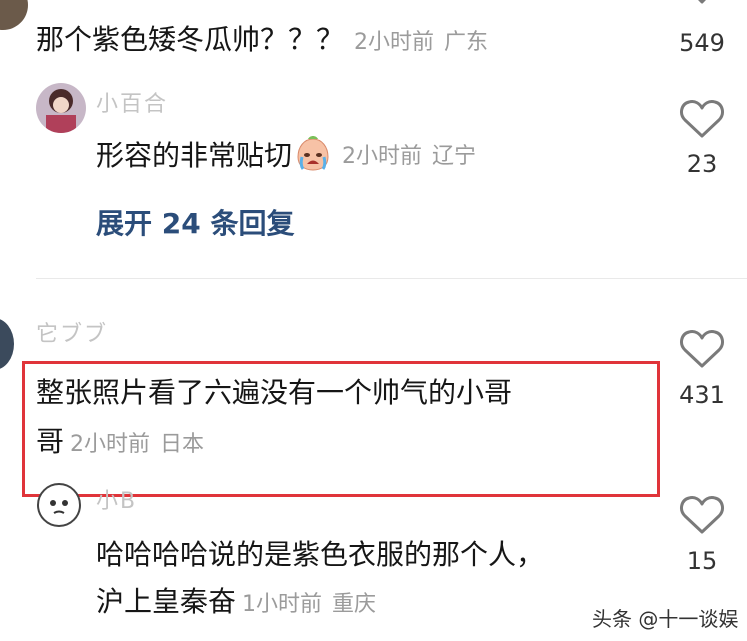 Image resolution: width=747 pixels, height=641 pixels. What do you see at coordinates (702, 43) in the screenshot?
I see `like-count: 549` at bounding box center [702, 43].